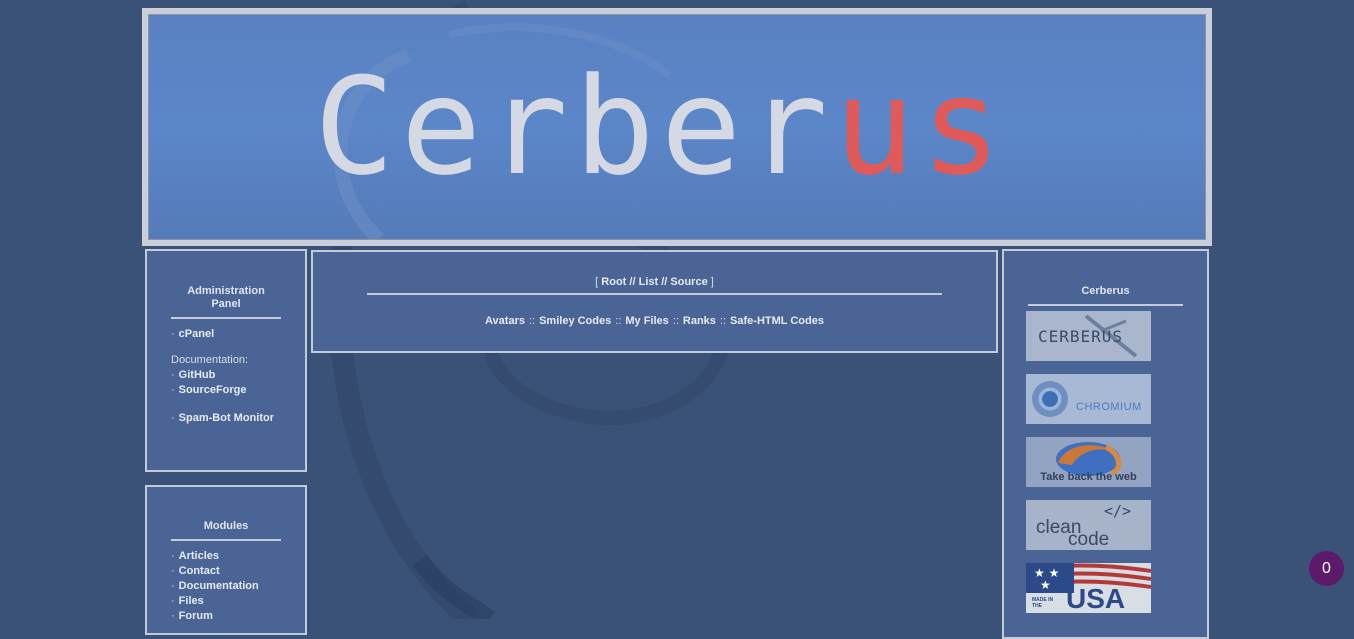 This screenshot has height=639, width=1354. I want to click on cerberus-badge-text: CERBERUS, so click(1081, 336).